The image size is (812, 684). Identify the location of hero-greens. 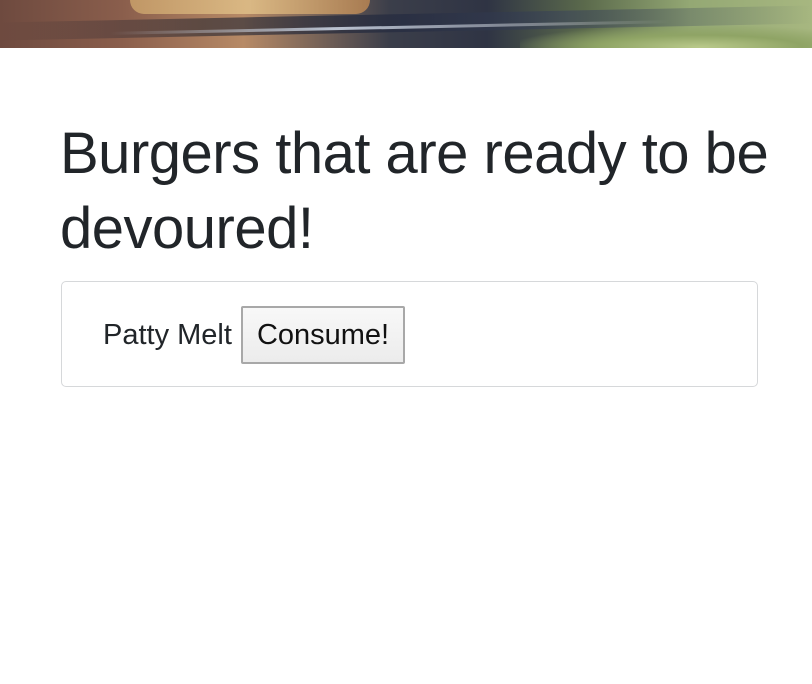
(666, 37).